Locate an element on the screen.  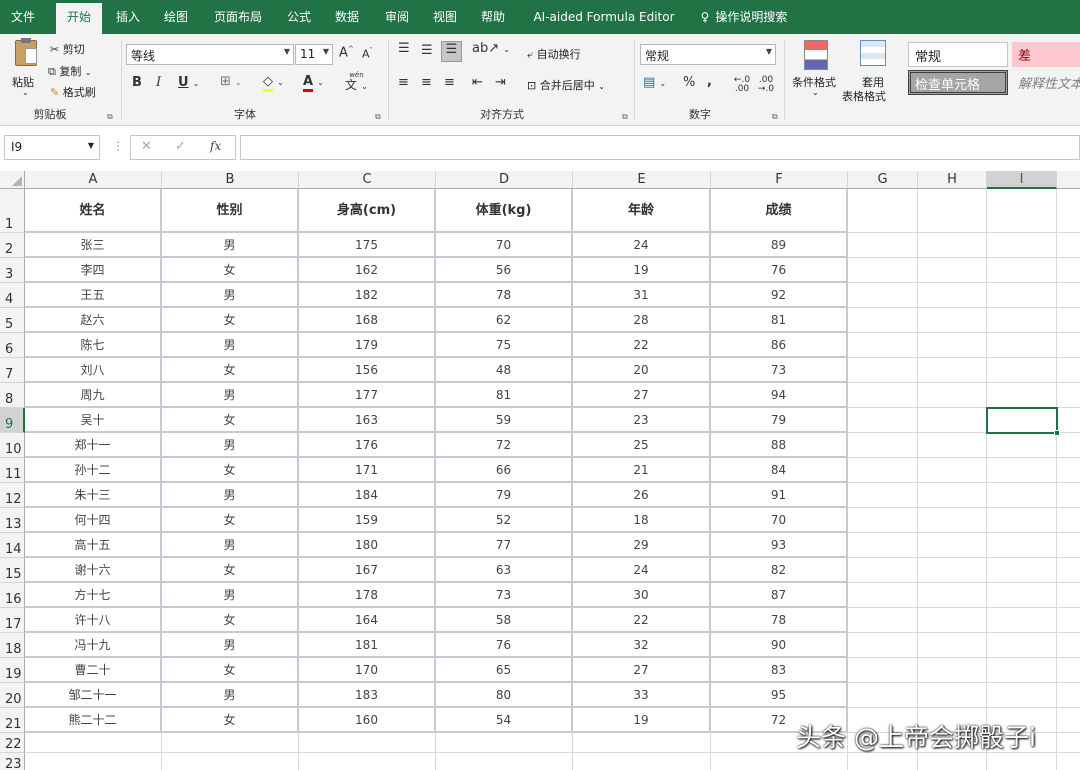
table-cell: 郑十一 is located at coordinates (93, 445).